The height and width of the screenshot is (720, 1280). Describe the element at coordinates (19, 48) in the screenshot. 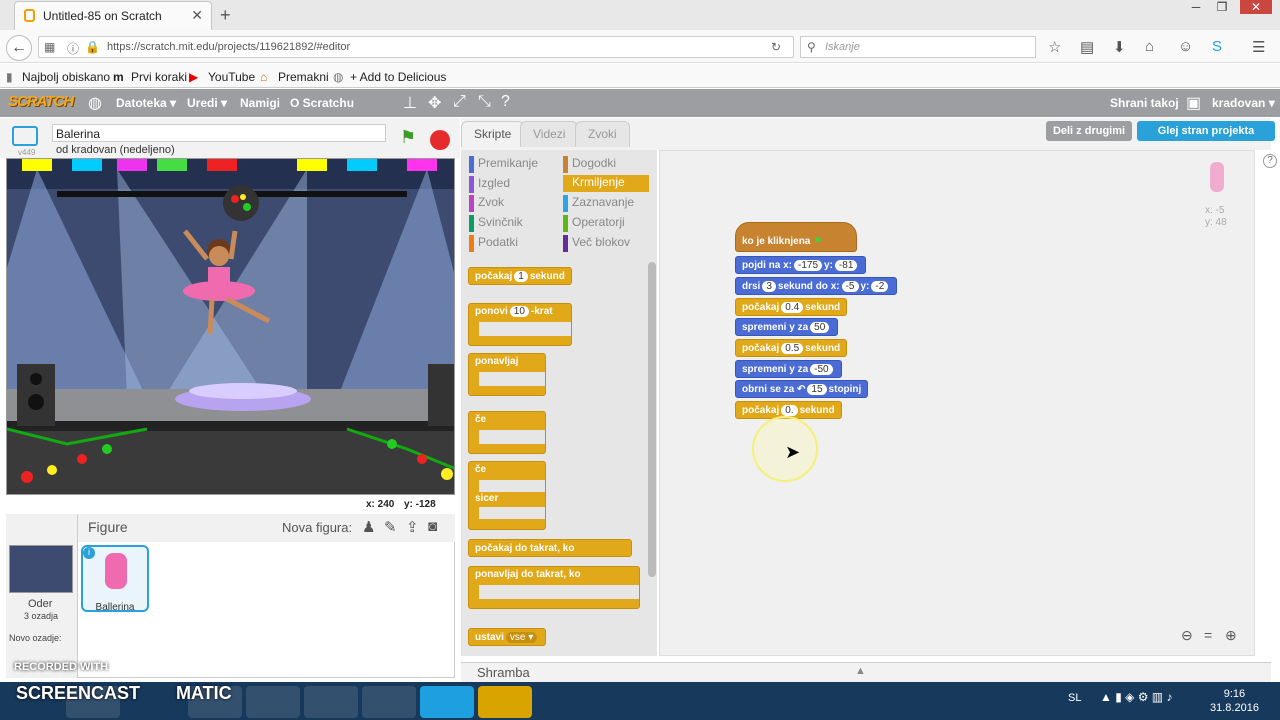

I see `back-icon: ←` at that location.